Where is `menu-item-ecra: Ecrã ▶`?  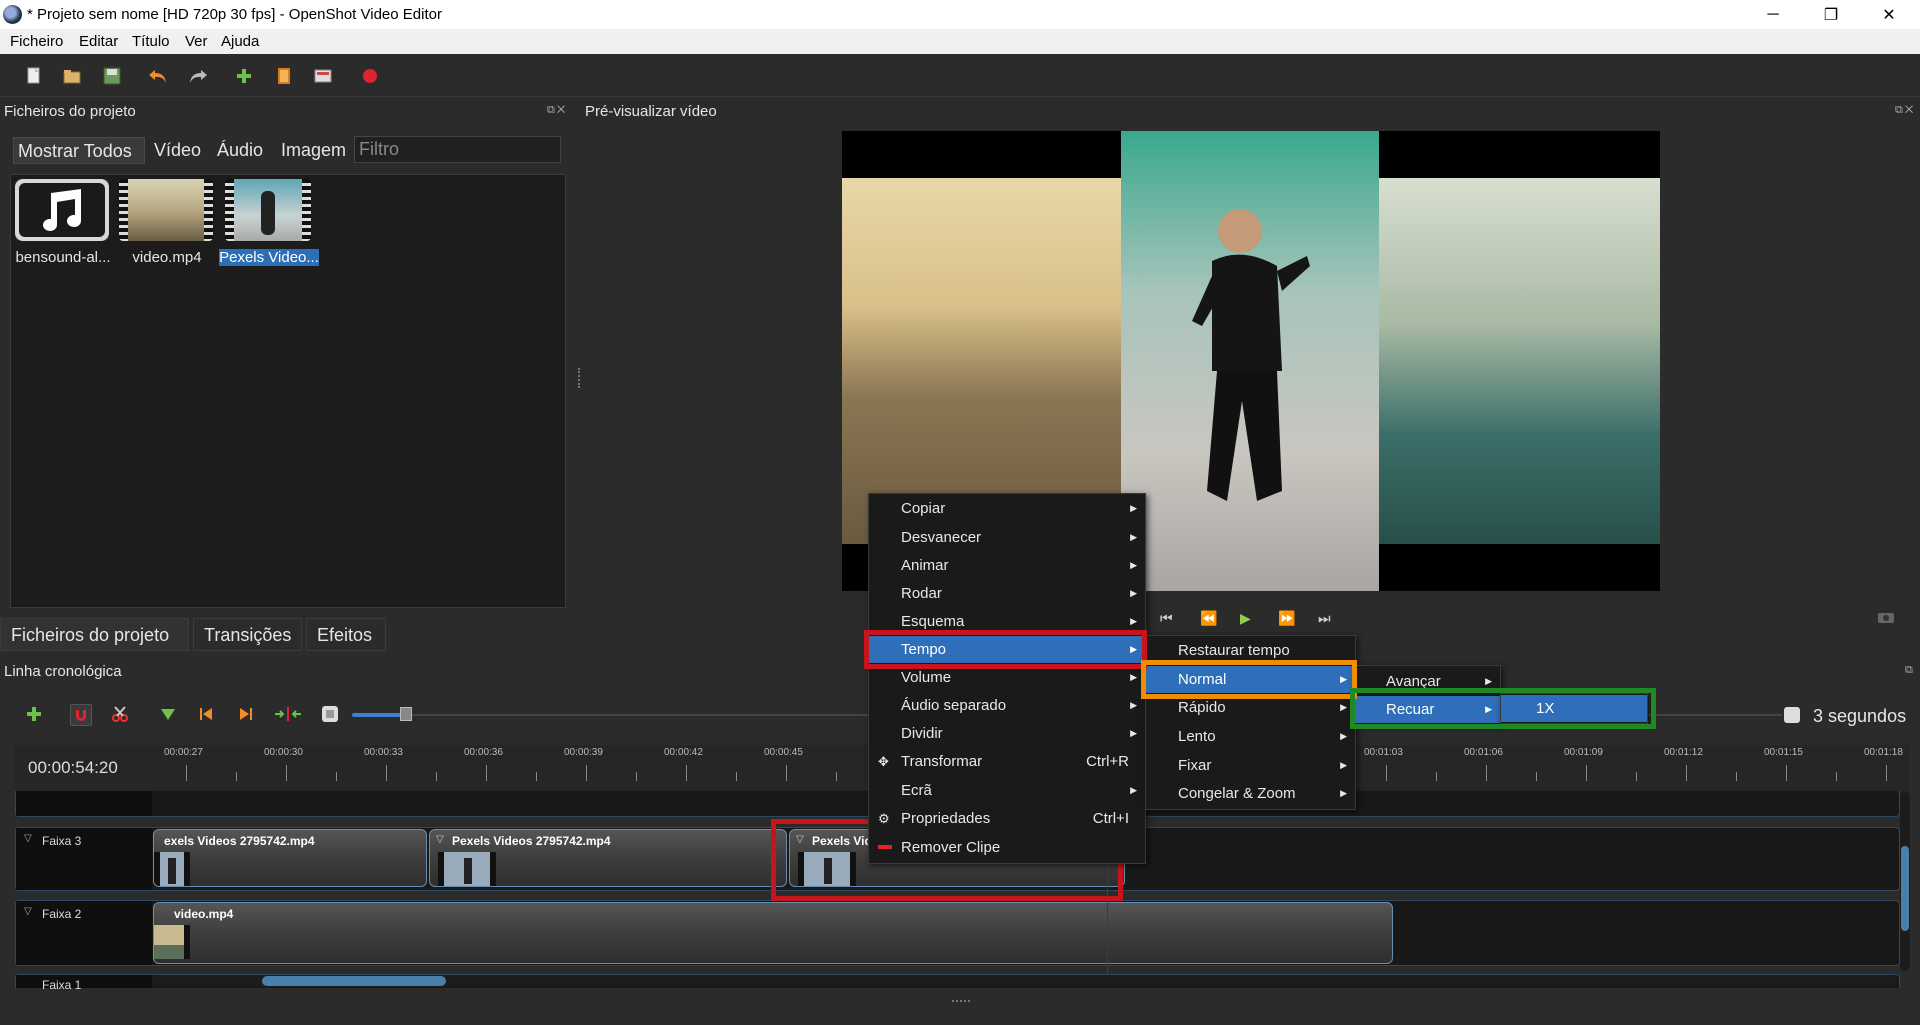 menu-item-ecra: Ecrã ▶ is located at coordinates (1007, 790).